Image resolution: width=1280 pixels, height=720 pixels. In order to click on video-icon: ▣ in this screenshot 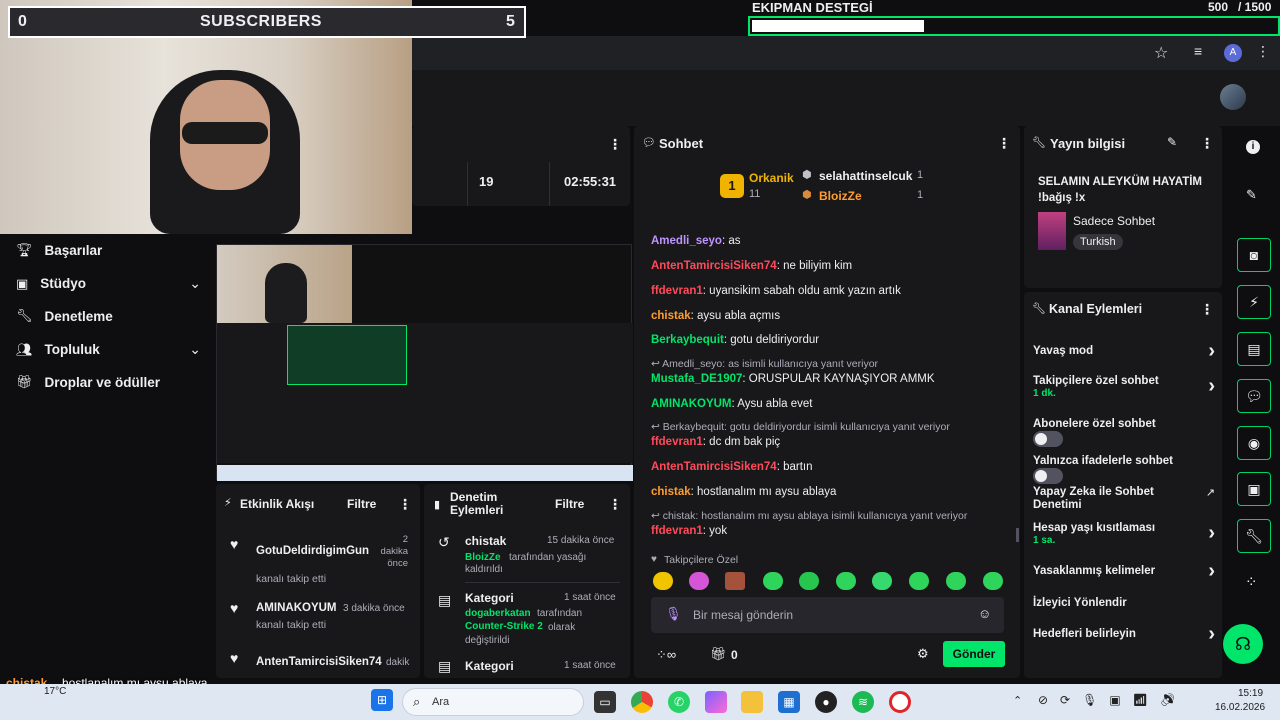, I will do `click(1254, 489)`.